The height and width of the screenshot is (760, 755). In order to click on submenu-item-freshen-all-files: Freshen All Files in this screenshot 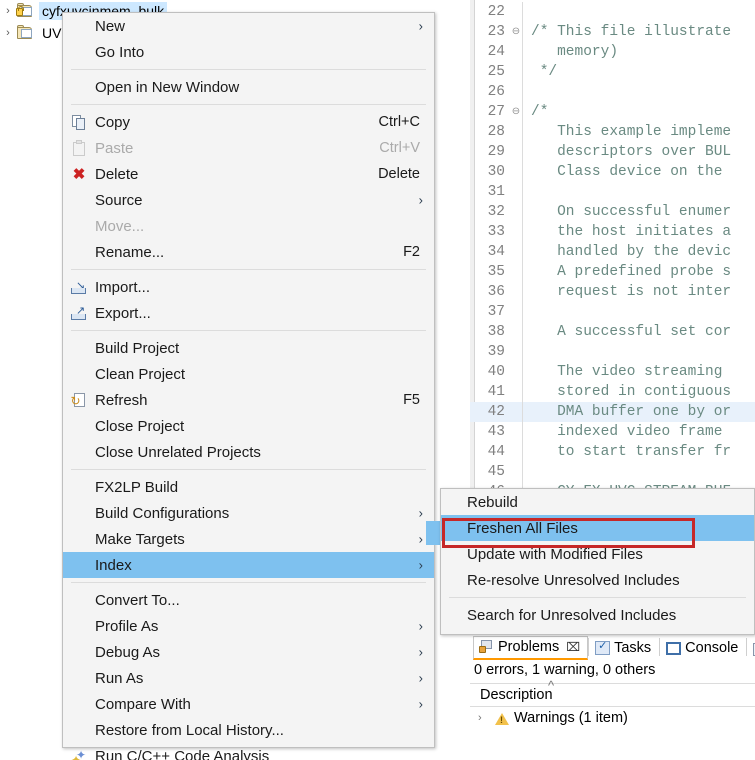, I will do `click(597, 528)`.